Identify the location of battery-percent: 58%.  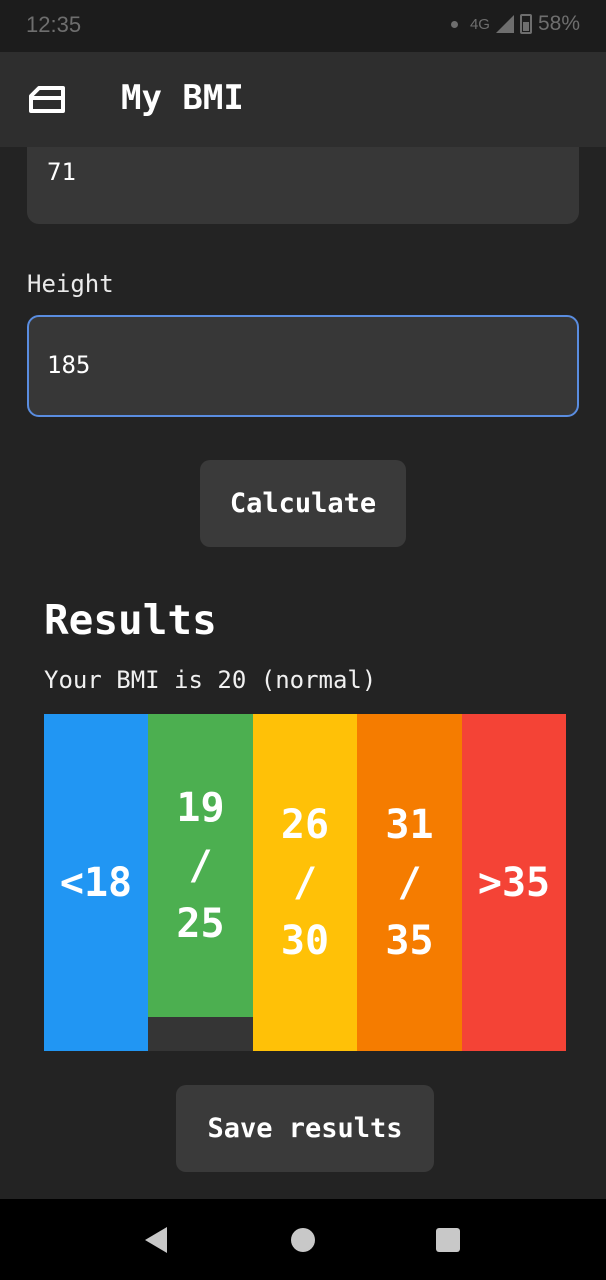
(558, 23).